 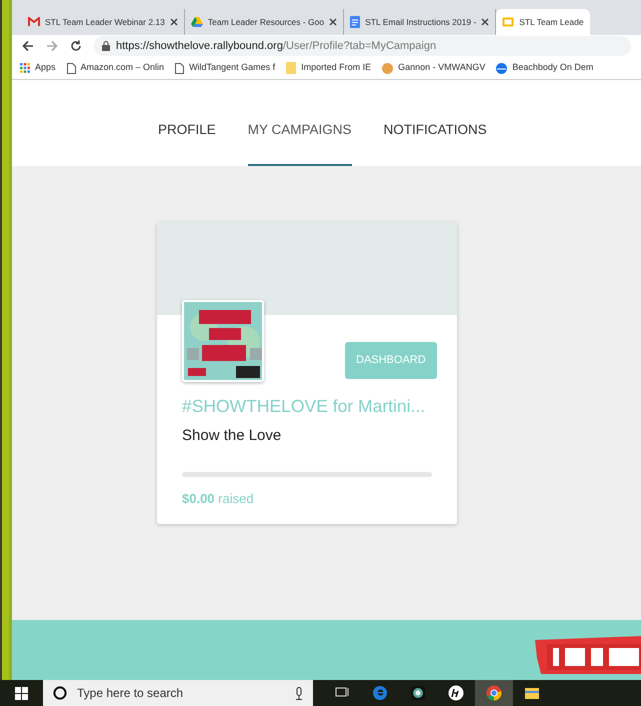 I want to click on mail-icon, so click(x=34, y=22).